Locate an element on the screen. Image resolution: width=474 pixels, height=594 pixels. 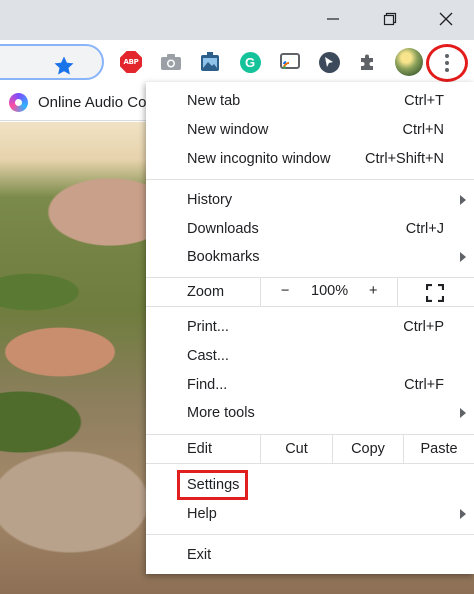
paste-label: Paste is located at coordinates (439, 449).